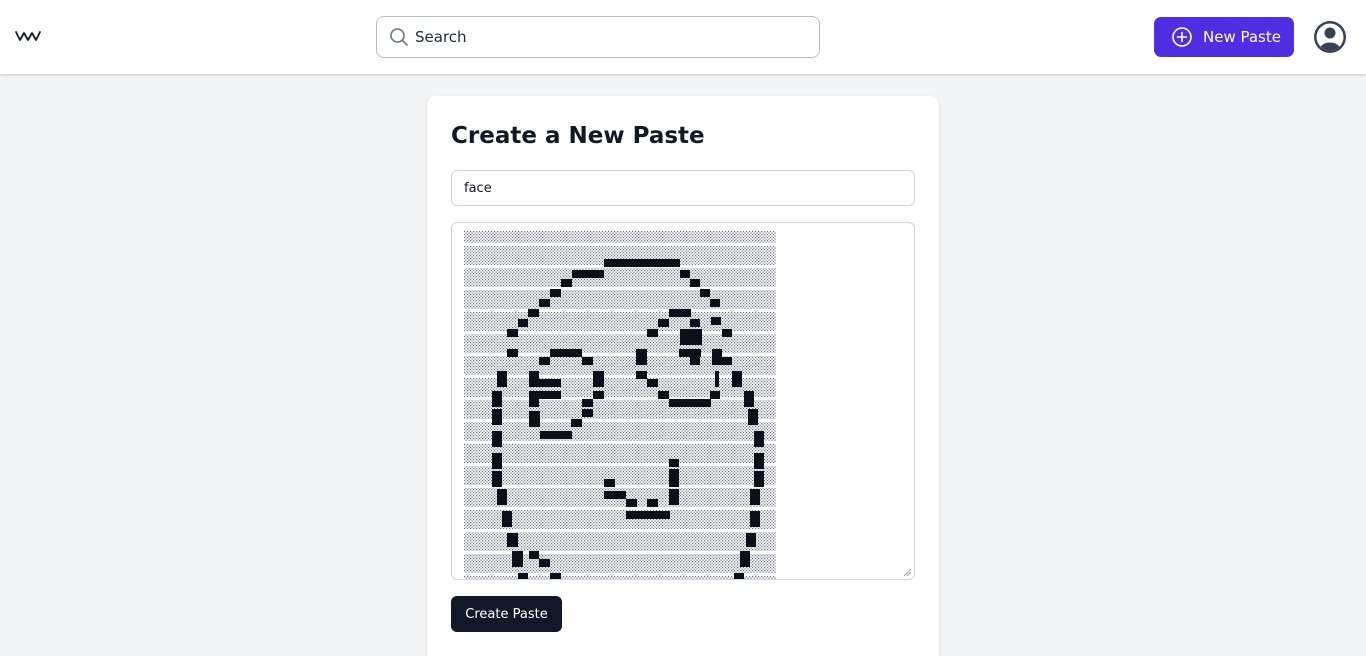  Describe the element at coordinates (1330, 37) in the screenshot. I see `user-circle-icon` at that location.